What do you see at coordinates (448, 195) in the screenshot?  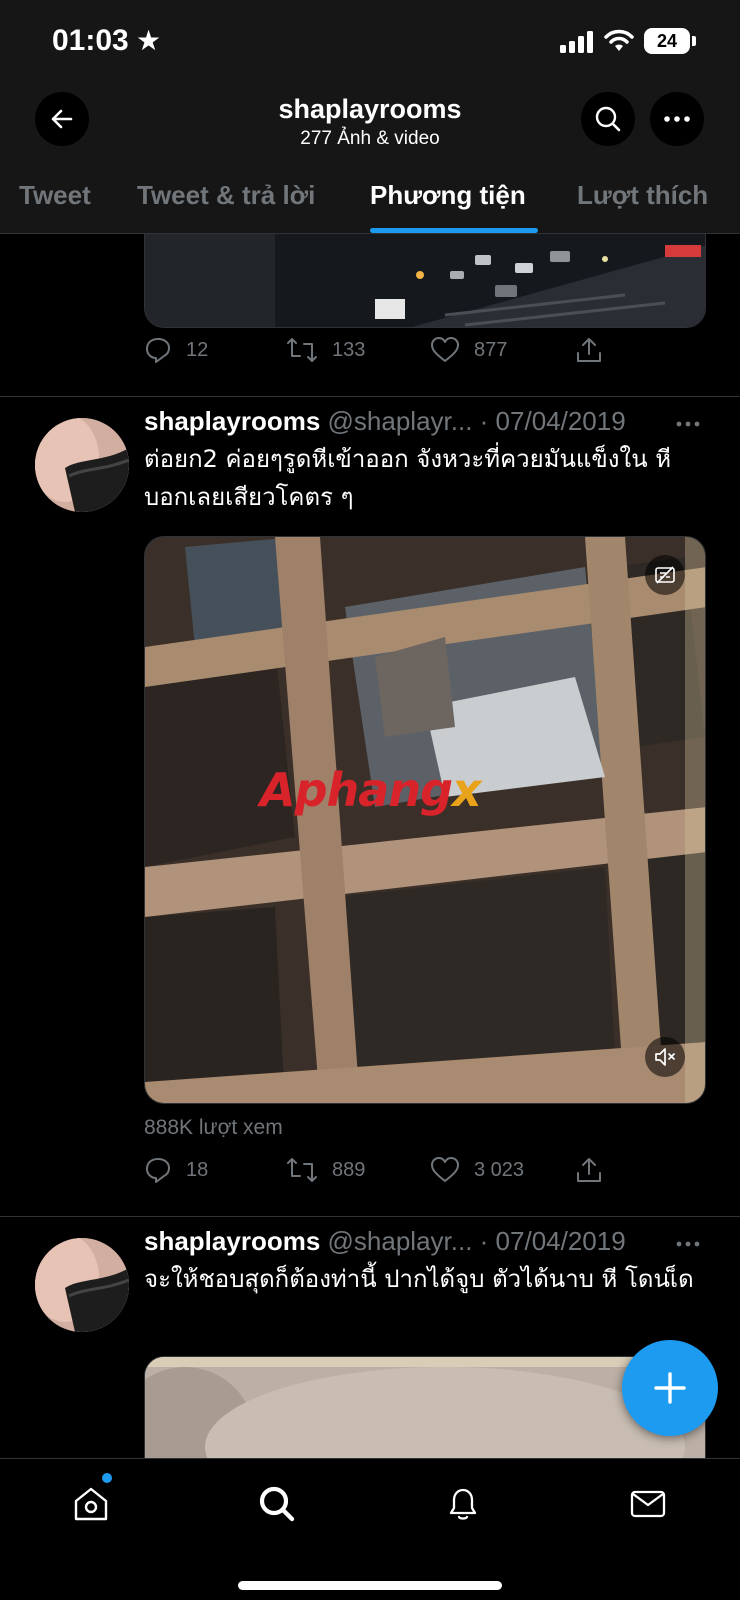 I see `tab-media: Phương tiện` at bounding box center [448, 195].